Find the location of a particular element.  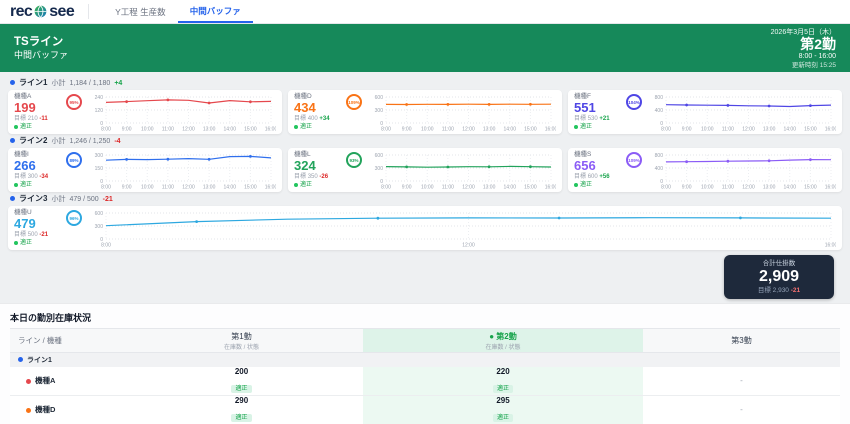

line1-subtotal: 1,184 / 1,180 is located at coordinates (90, 83).